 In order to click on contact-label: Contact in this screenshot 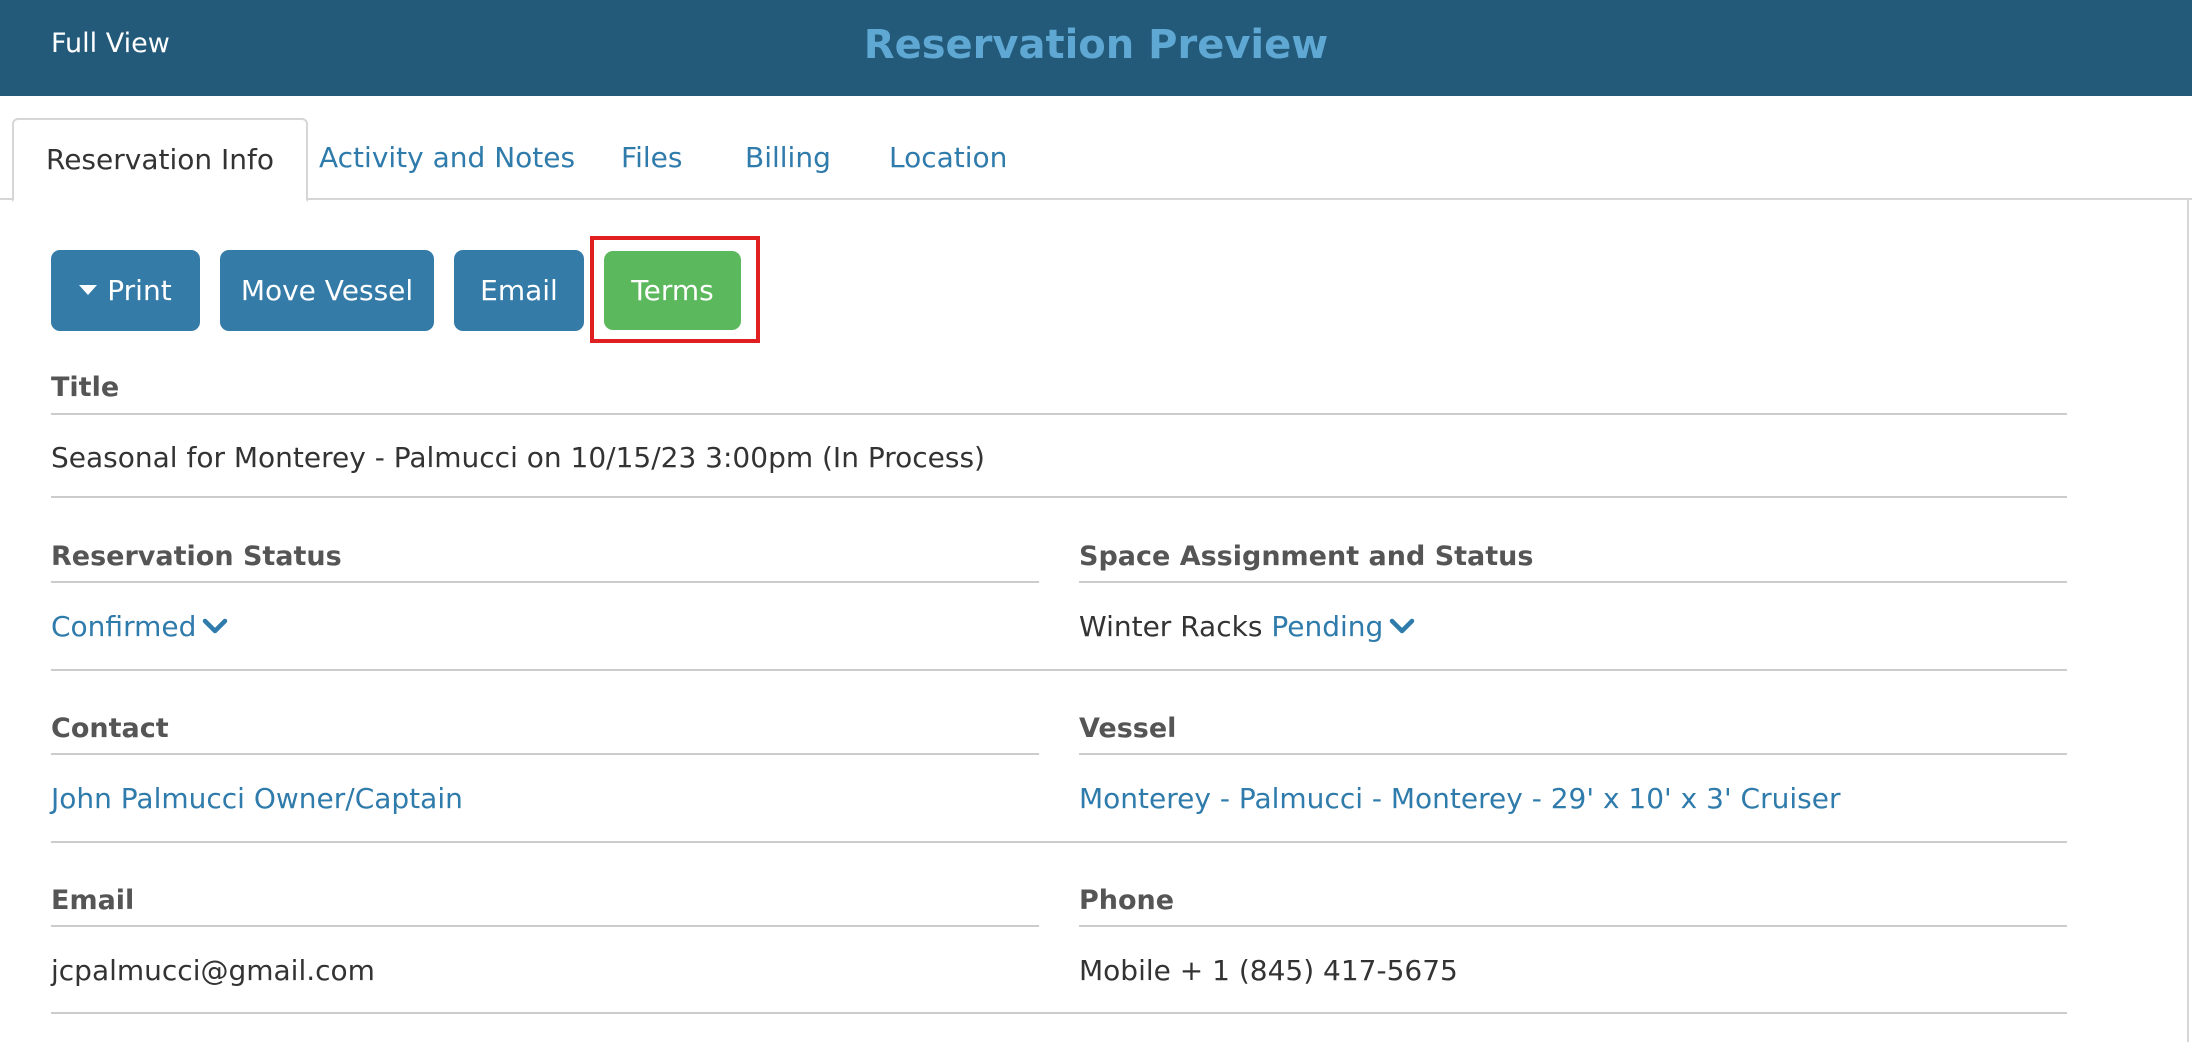, I will do `click(110, 728)`.